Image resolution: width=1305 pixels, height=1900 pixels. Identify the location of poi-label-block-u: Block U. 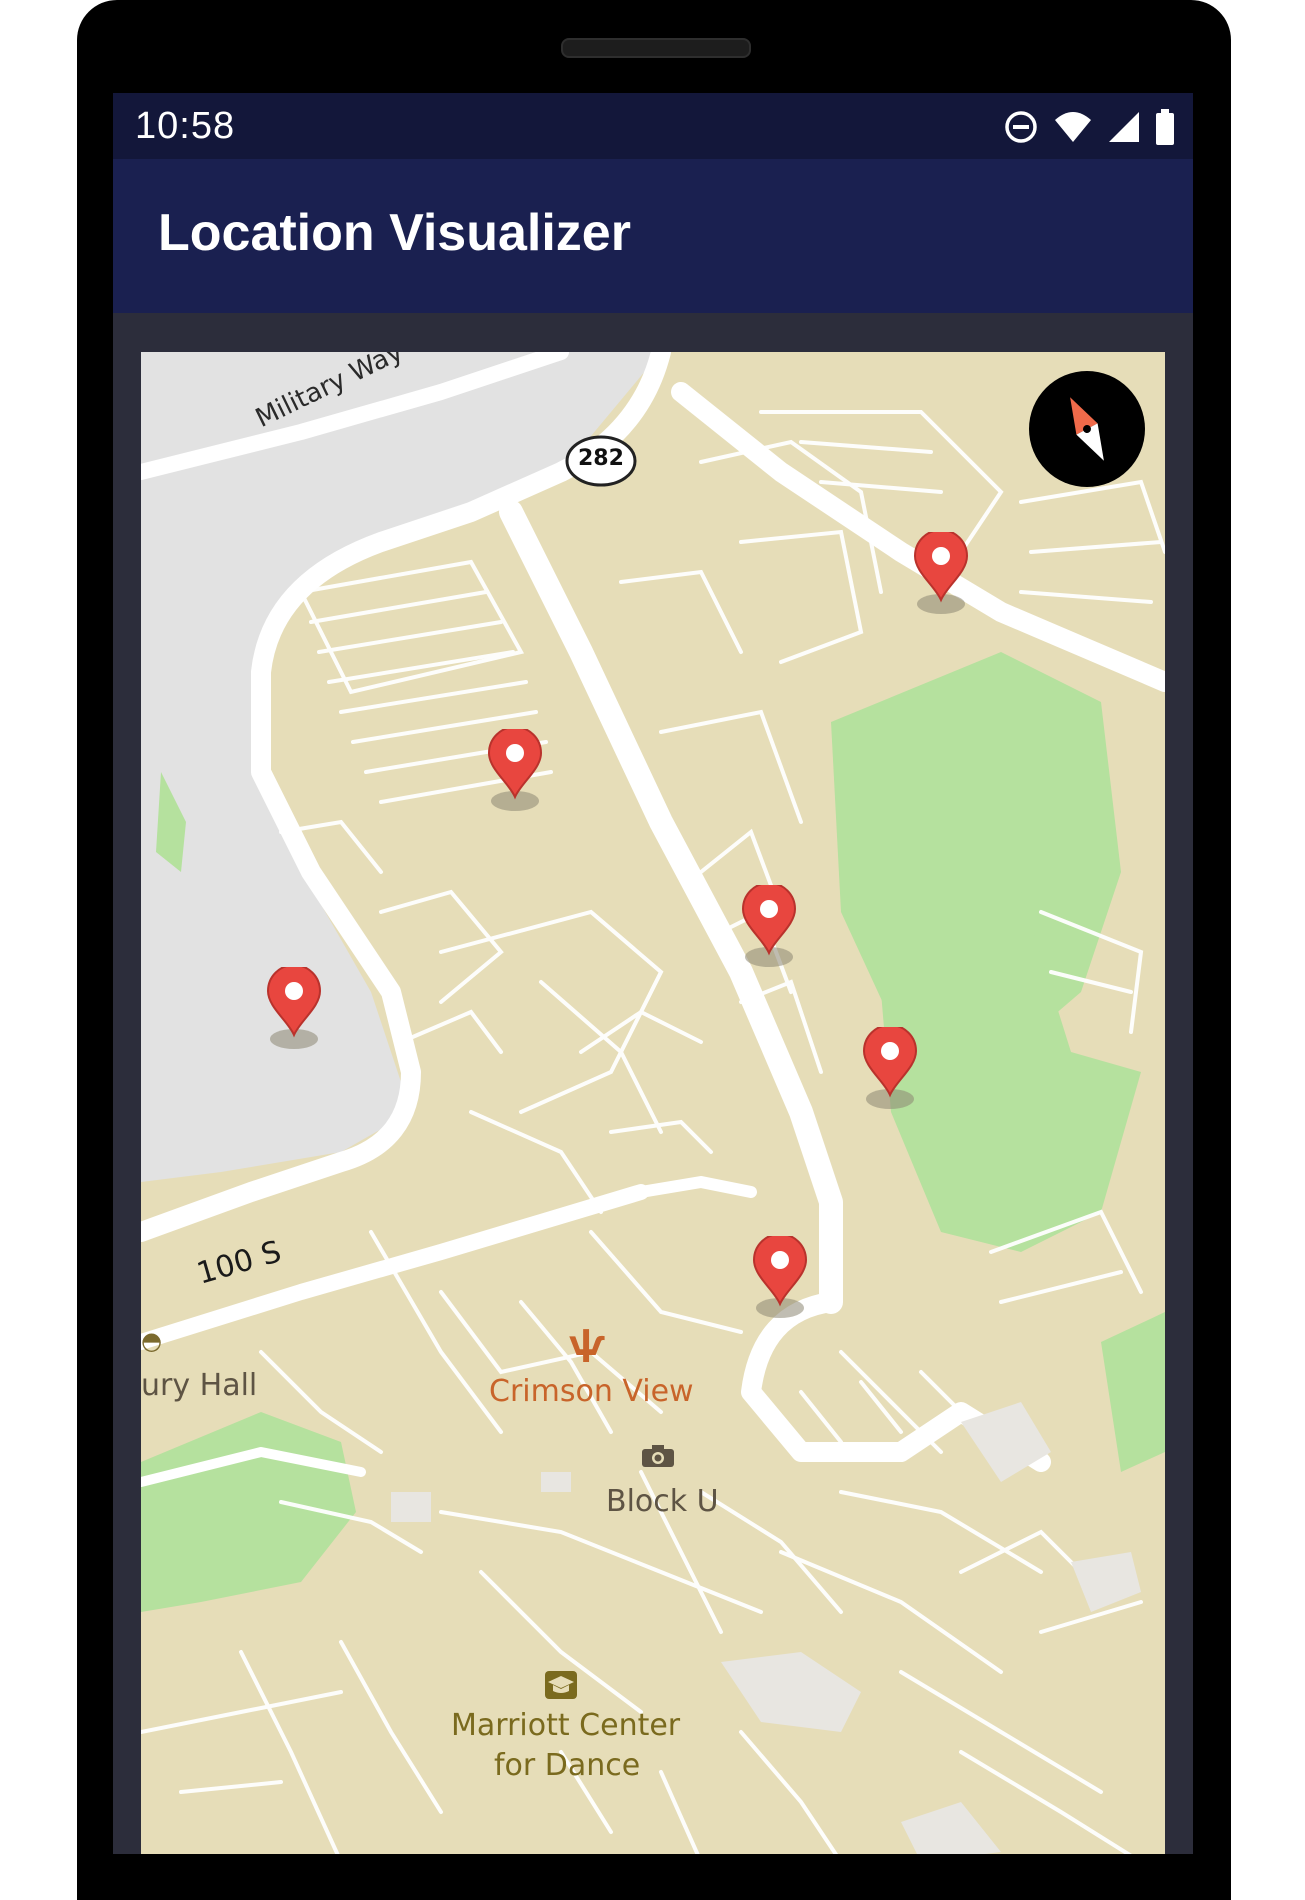
(662, 1501).